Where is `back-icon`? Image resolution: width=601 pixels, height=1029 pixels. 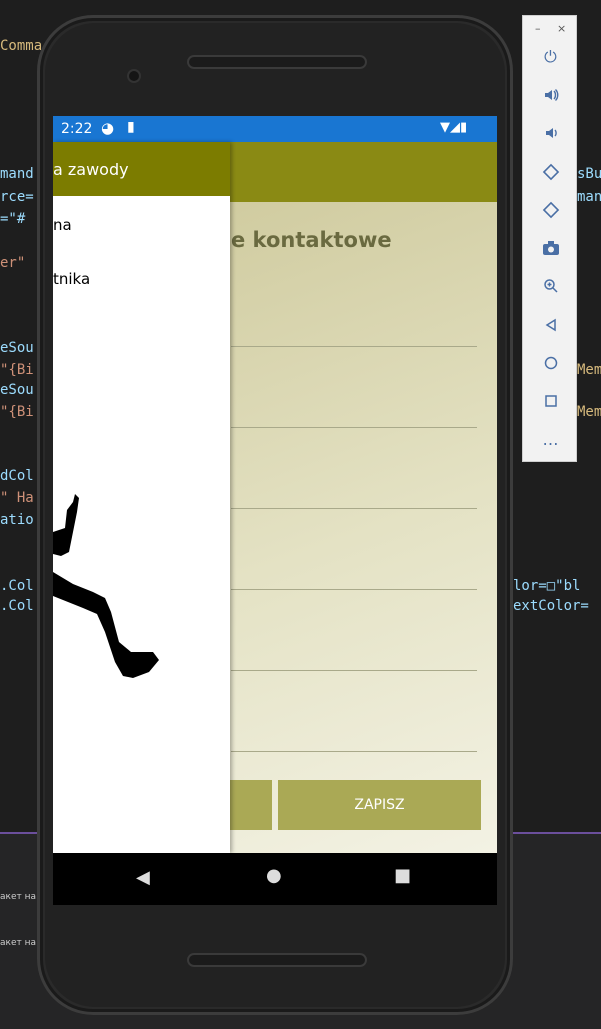
back-icon is located at coordinates (550, 325).